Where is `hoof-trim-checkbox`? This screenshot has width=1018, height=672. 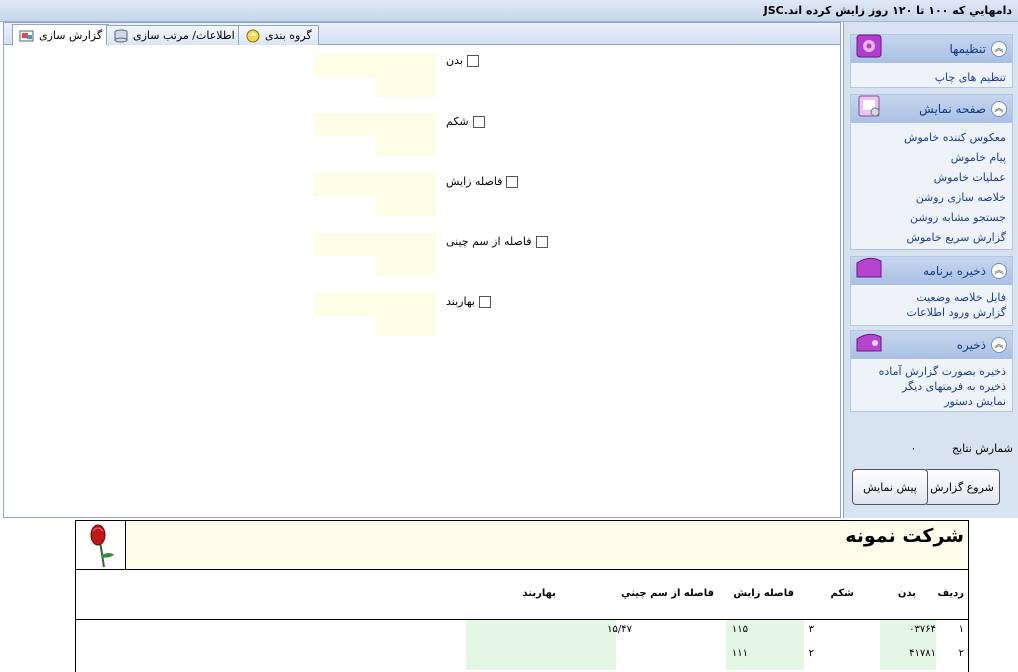
hoof-trim-checkbox is located at coordinates (541, 241).